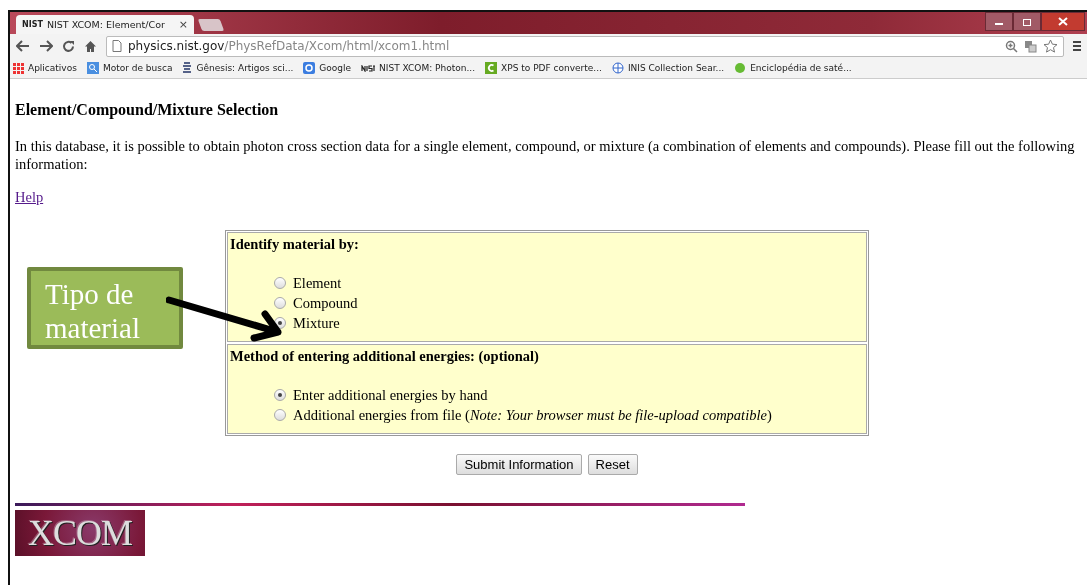 The height and width of the screenshot is (585, 1087). I want to click on callout-box: Tipo de material, so click(105, 308).